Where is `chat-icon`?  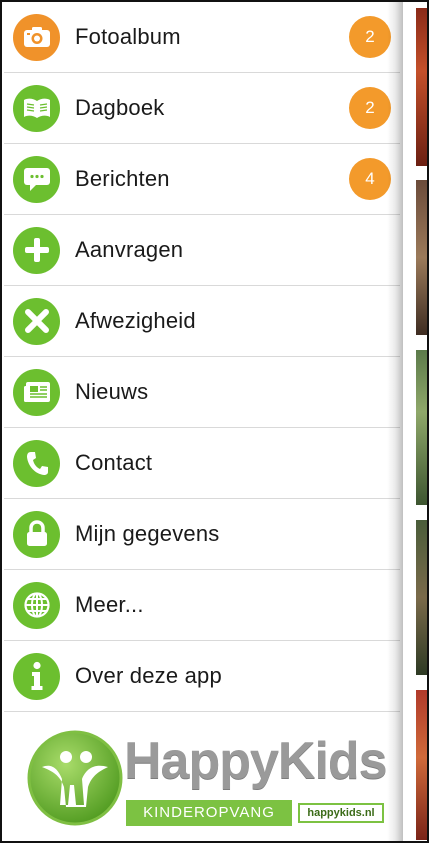
chat-icon is located at coordinates (36, 179).